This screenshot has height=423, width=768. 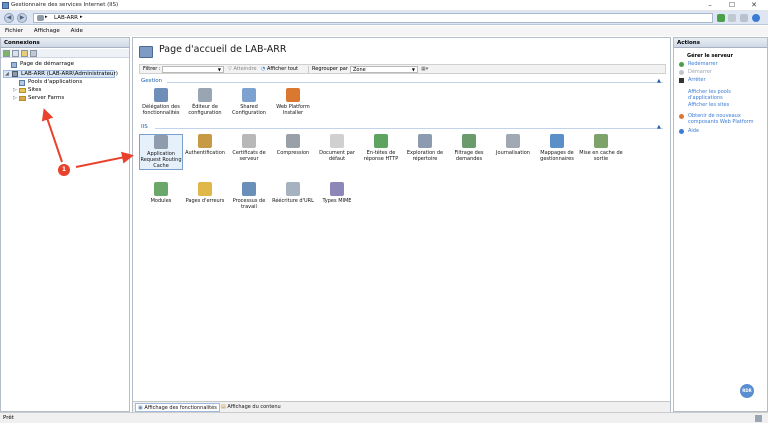 What do you see at coordinates (693, 131) in the screenshot?
I see `help-link: Aide` at bounding box center [693, 131].